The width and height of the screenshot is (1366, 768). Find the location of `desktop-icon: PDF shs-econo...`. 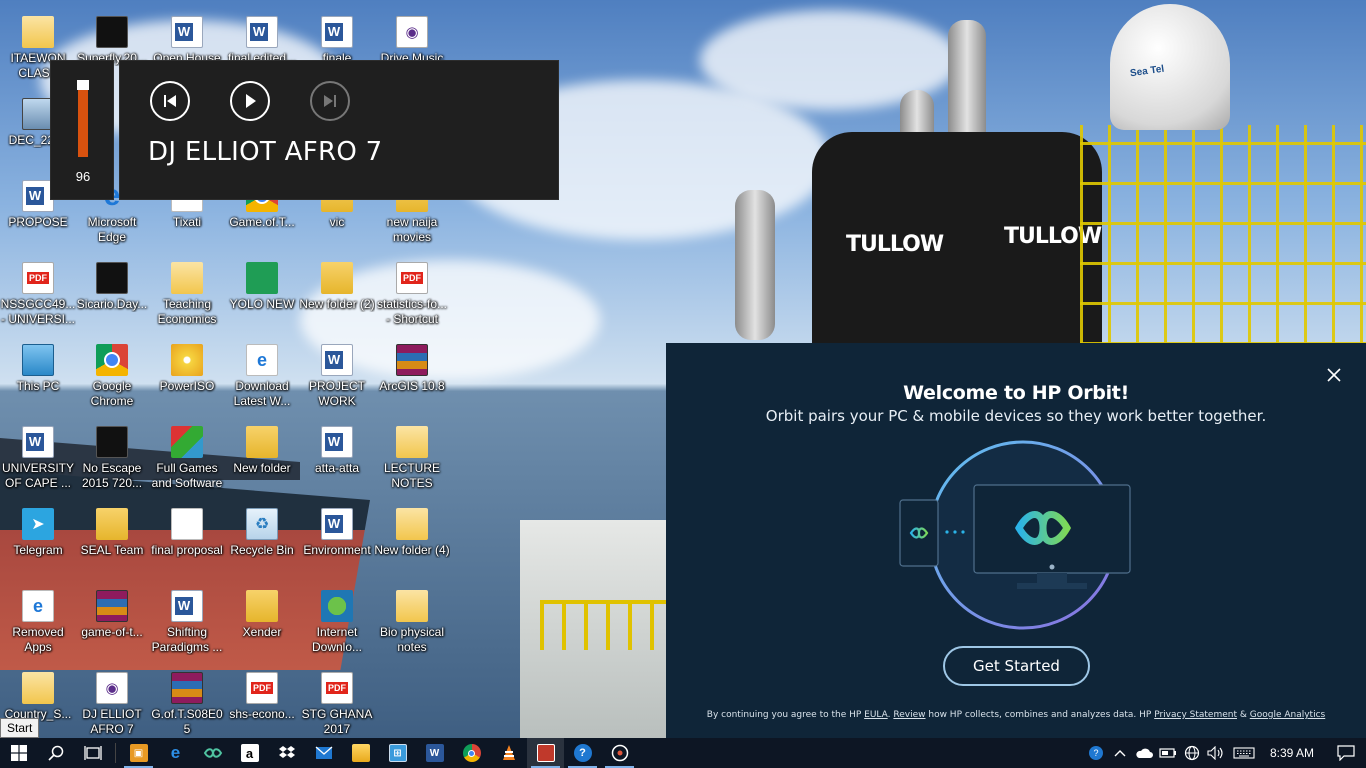

desktop-icon: PDF shs-econo... is located at coordinates (262, 706).